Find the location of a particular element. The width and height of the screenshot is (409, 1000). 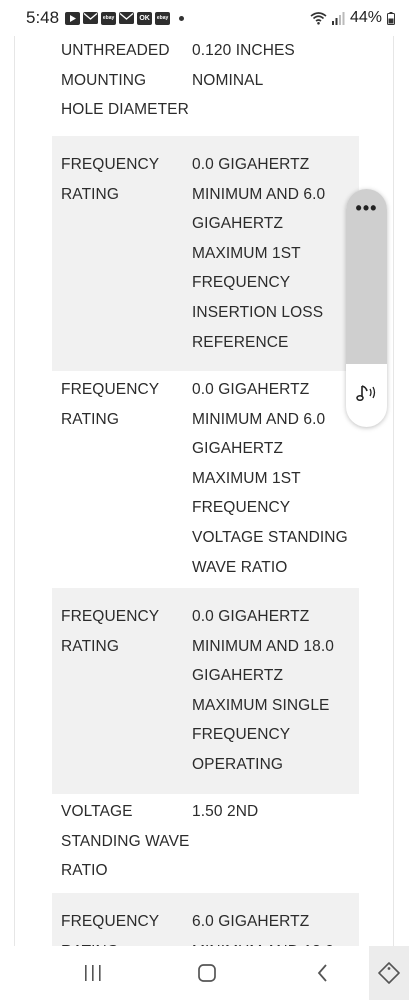

status-right: 44% is located at coordinates (352, 18).